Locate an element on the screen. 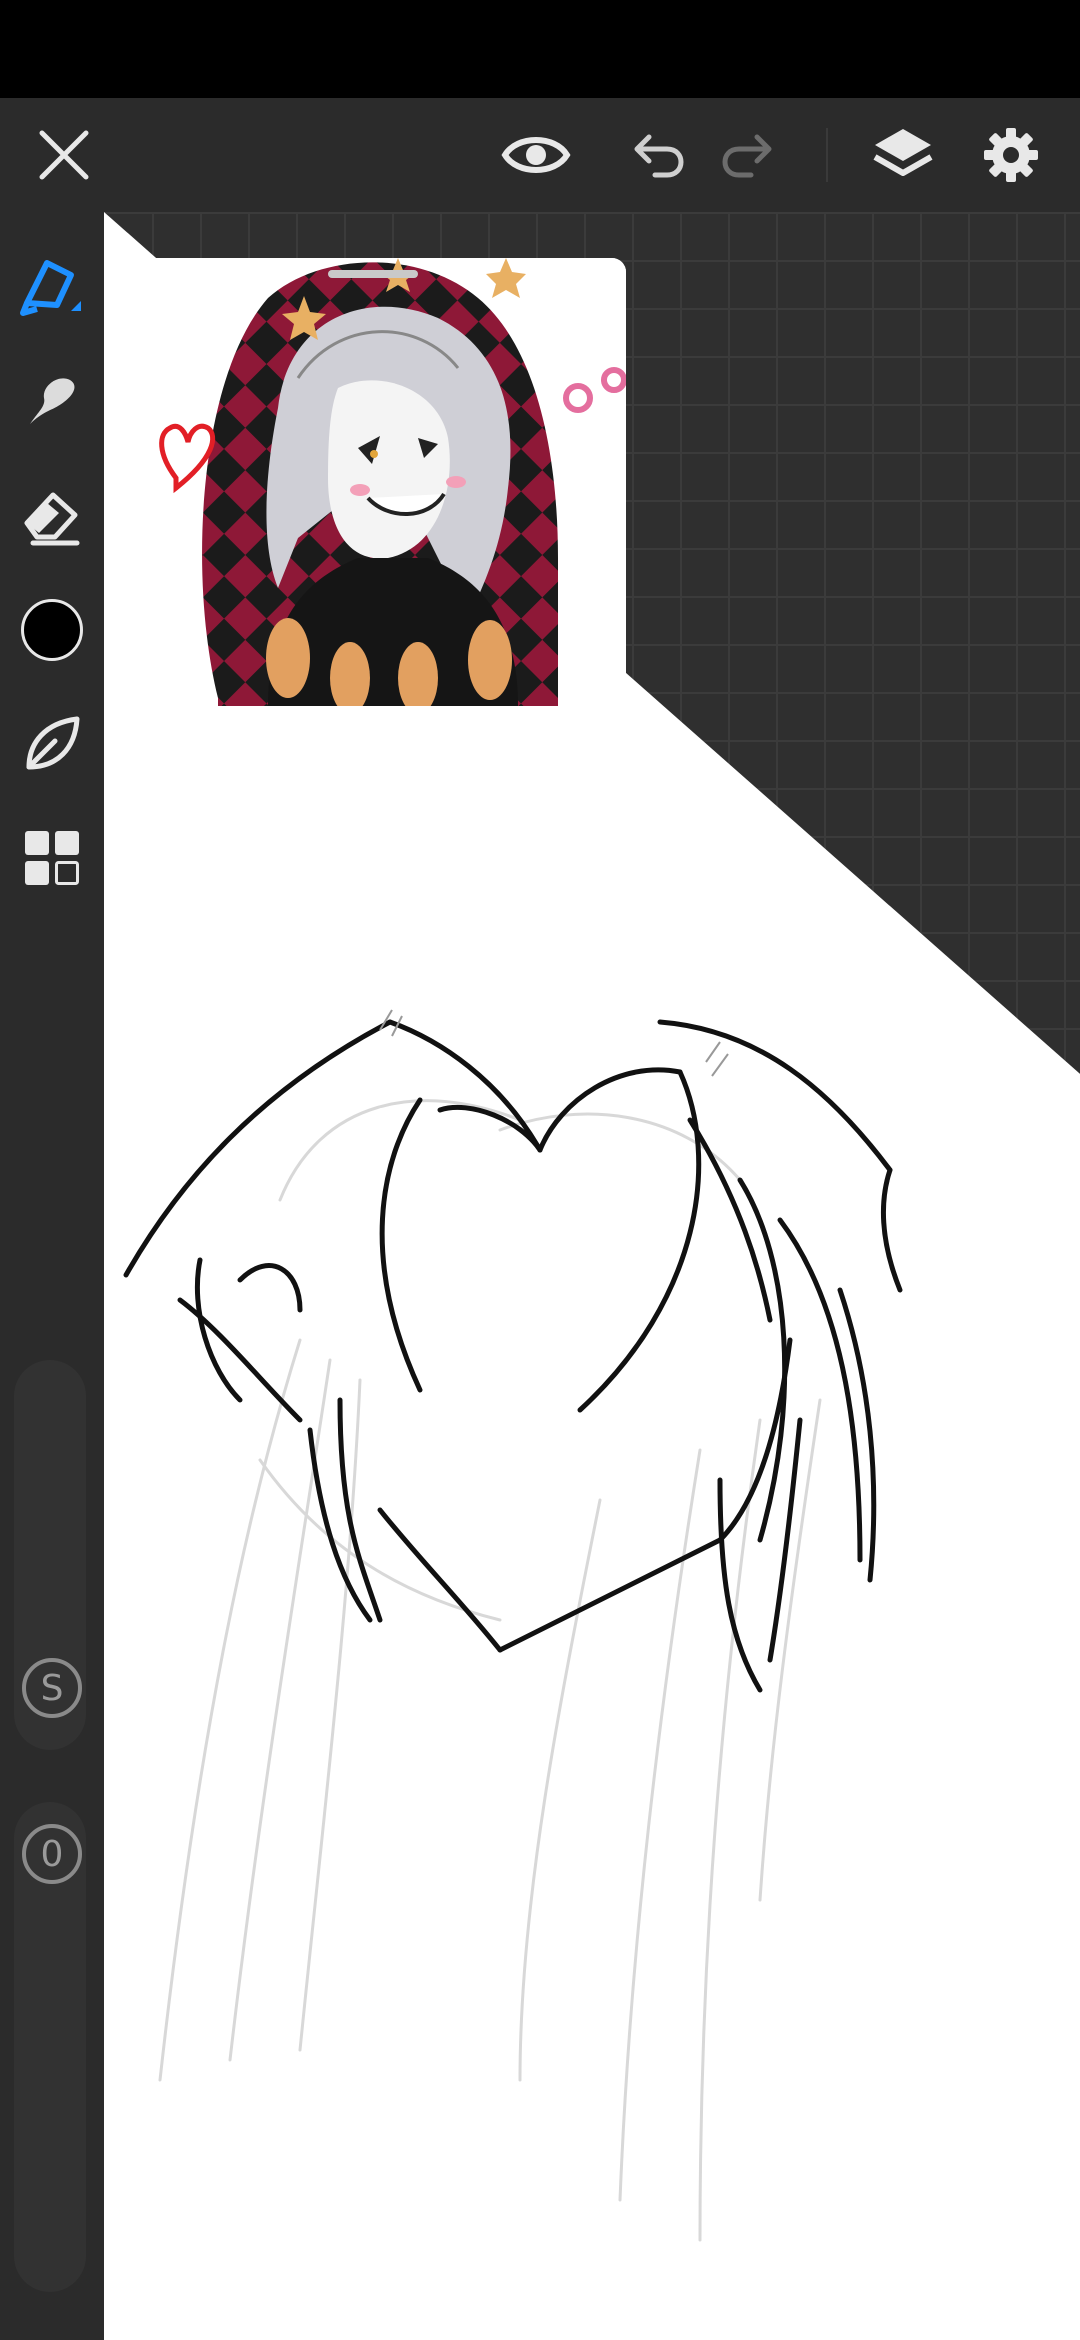 This screenshot has height=2340, width=1080. undo-button is located at coordinates (655, 155).